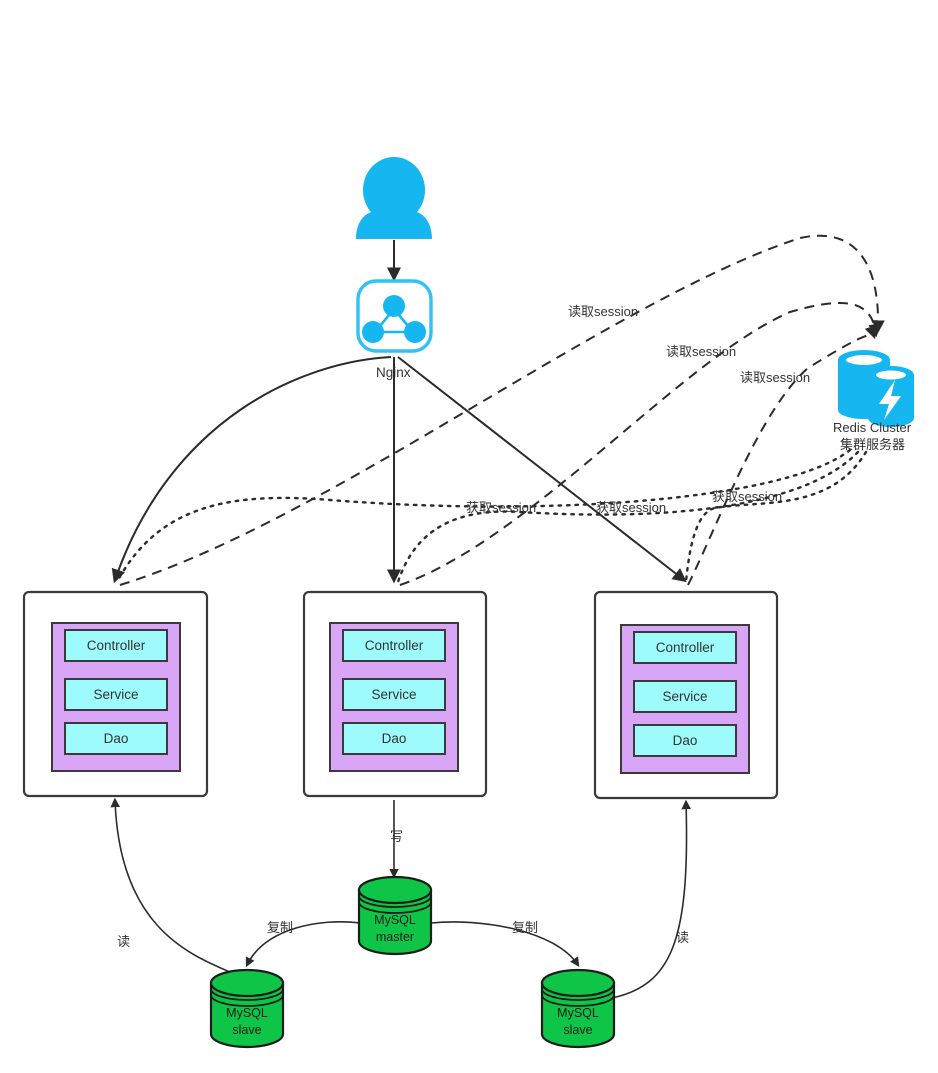 The width and height of the screenshot is (938, 1073). What do you see at coordinates (776, 517) in the screenshot?
I see `edge-redis-to-app3` at bounding box center [776, 517].